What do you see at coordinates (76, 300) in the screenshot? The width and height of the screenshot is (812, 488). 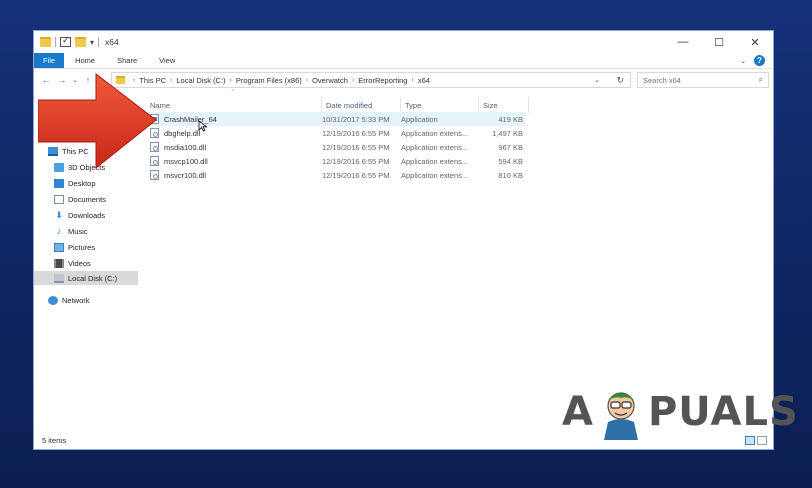 I see `sidebar-item-label: Network` at bounding box center [76, 300].